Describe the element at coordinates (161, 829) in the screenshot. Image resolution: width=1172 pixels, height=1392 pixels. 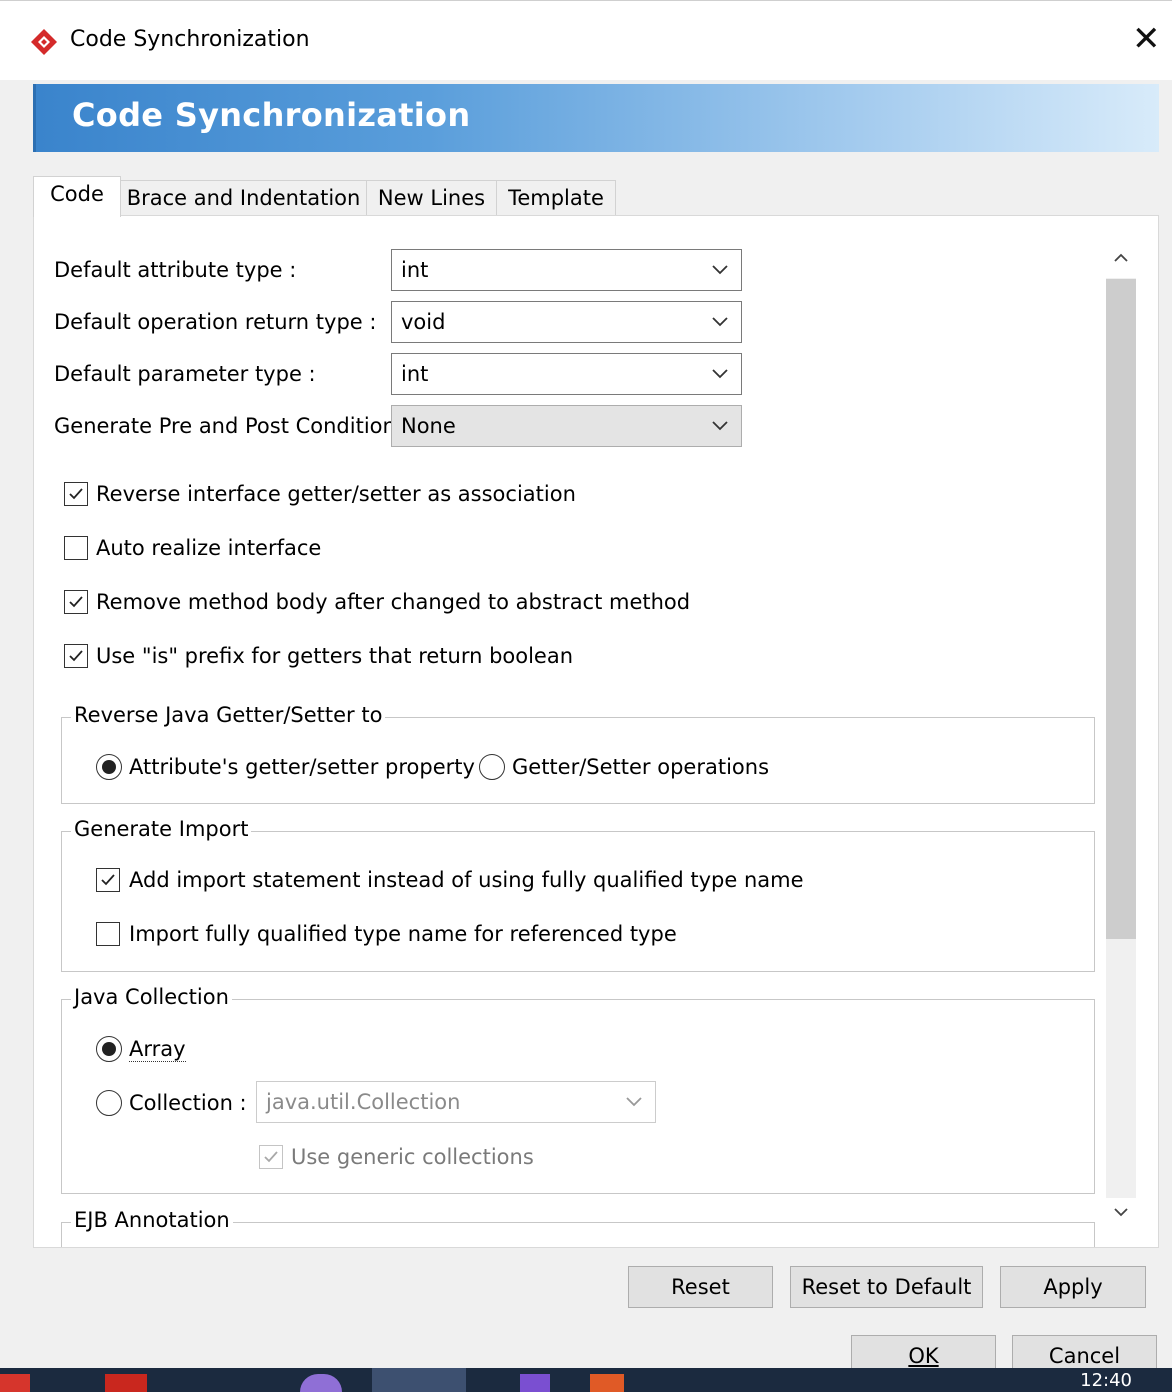
I see `generate-import-group-title: Generate Import` at that location.